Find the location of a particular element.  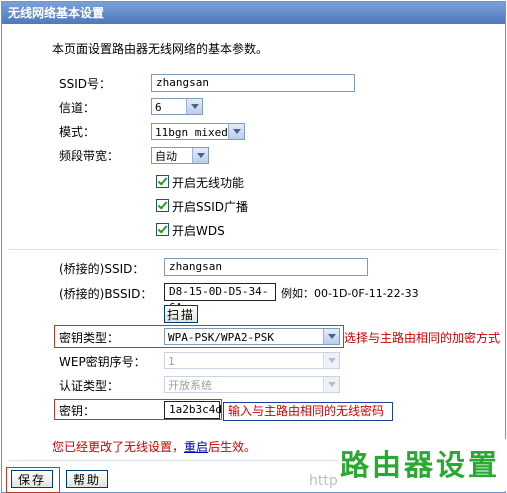

bridge-bssid-label: (桥接的)BSSID： is located at coordinates (106, 294).